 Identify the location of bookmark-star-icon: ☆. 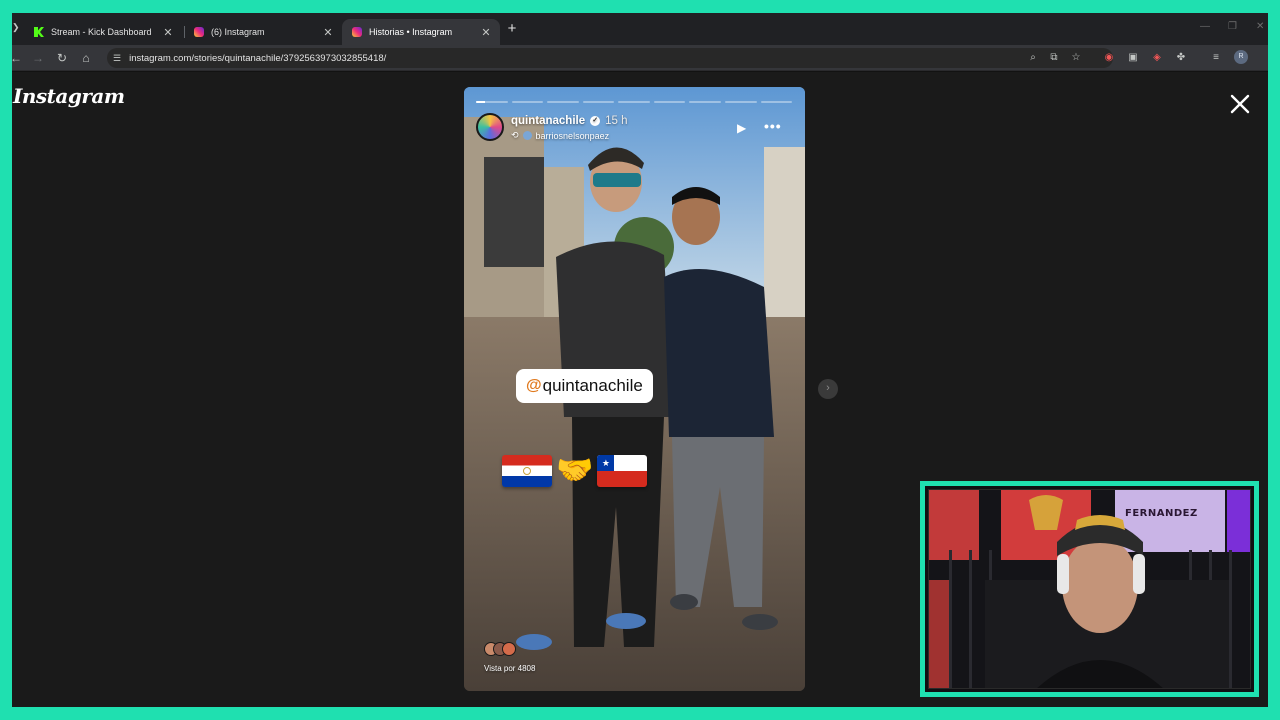
(1076, 58).